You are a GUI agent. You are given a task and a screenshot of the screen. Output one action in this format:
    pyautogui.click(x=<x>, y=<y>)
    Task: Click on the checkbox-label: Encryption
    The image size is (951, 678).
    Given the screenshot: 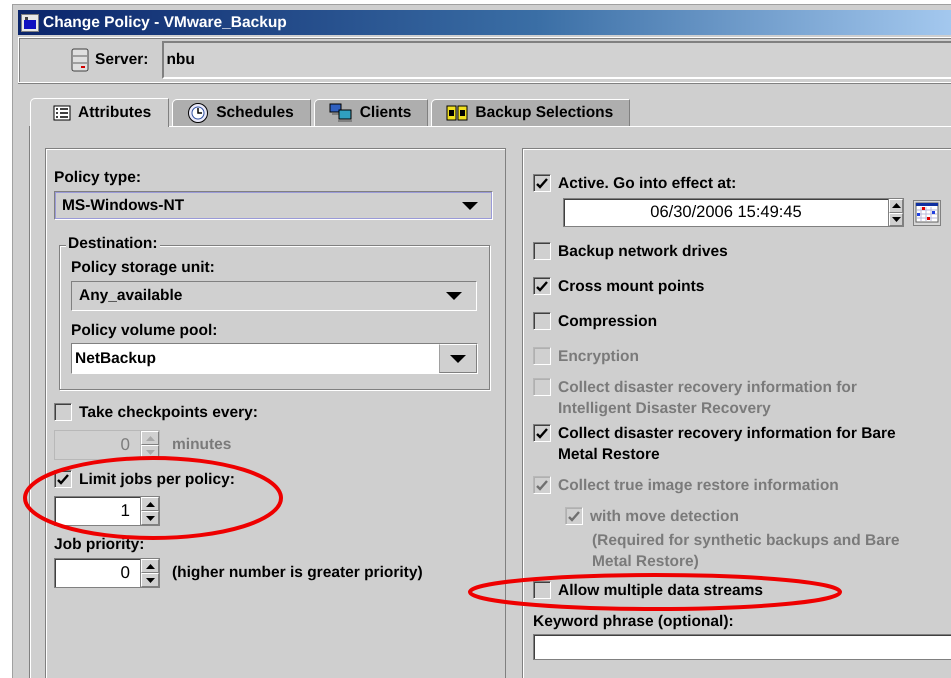 What is the action you would take?
    pyautogui.click(x=598, y=357)
    